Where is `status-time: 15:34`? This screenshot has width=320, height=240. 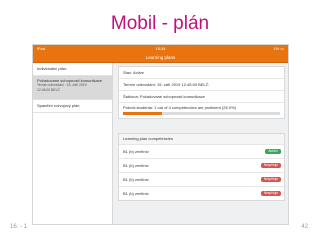
status-time: 15:34 is located at coordinates (160, 48).